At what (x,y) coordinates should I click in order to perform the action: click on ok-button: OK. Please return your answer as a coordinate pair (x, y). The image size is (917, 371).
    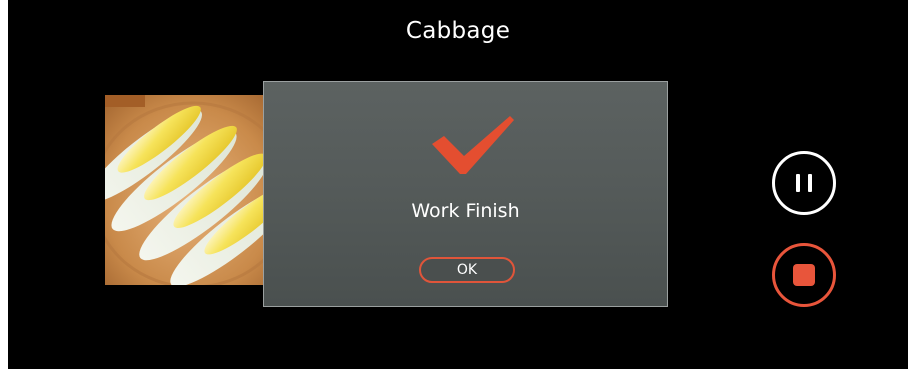
    Looking at the image, I should click on (467, 270).